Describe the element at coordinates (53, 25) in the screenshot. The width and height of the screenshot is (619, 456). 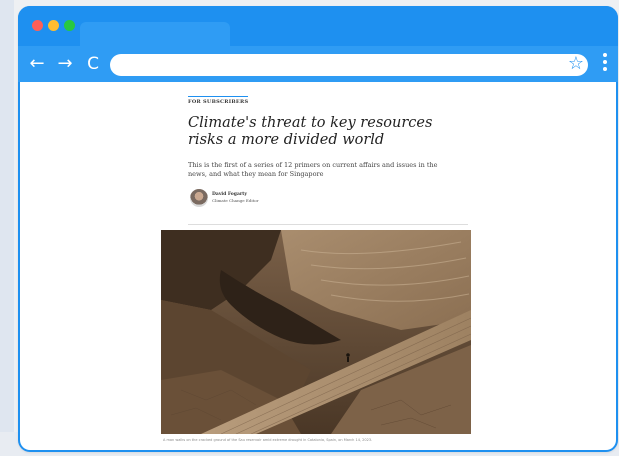
I see `minimize-window-button` at that location.